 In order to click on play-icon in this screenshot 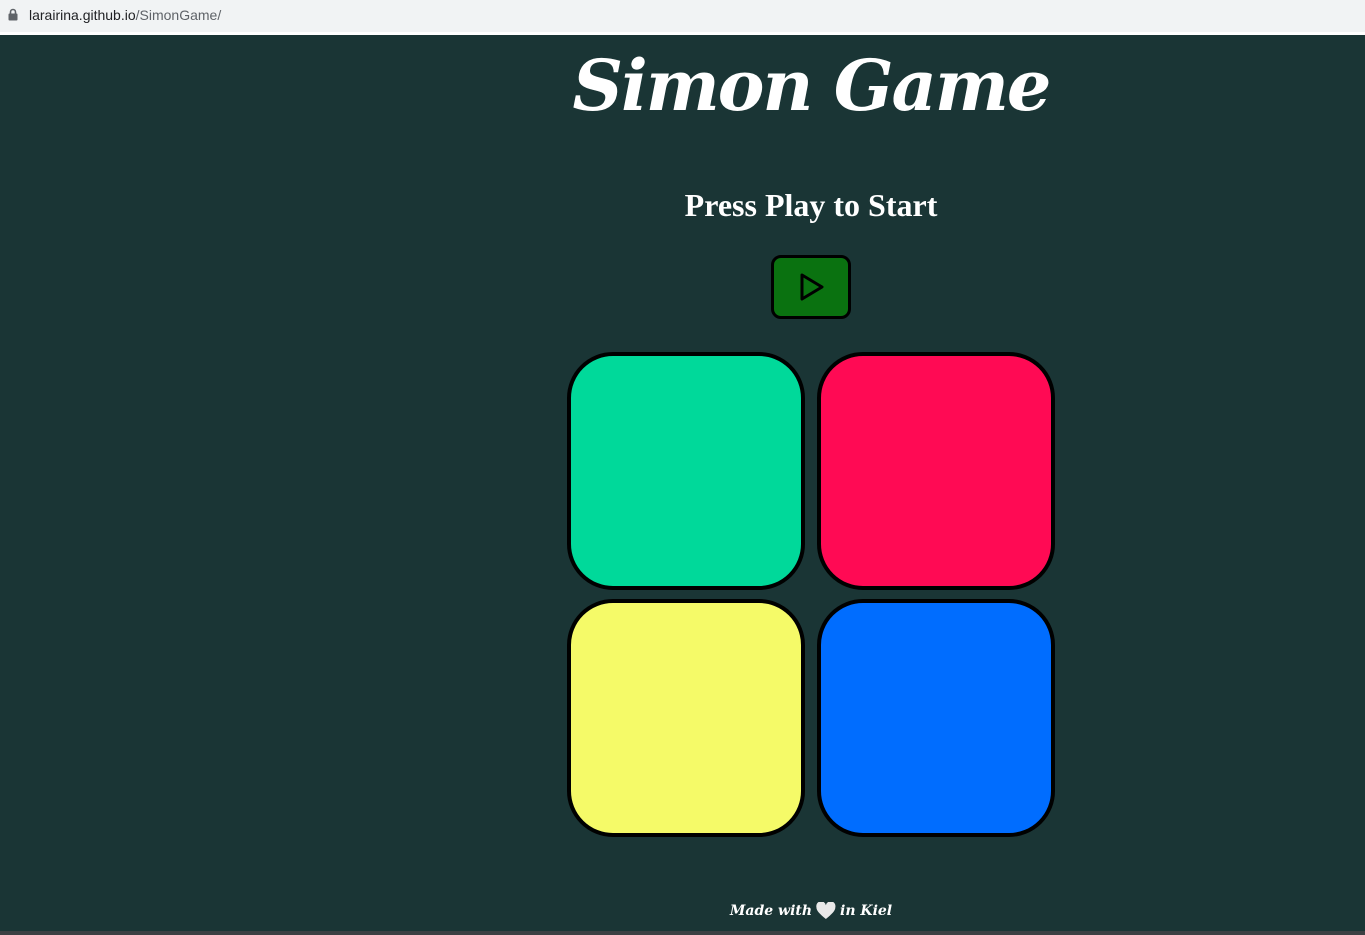, I will do `click(812, 287)`.